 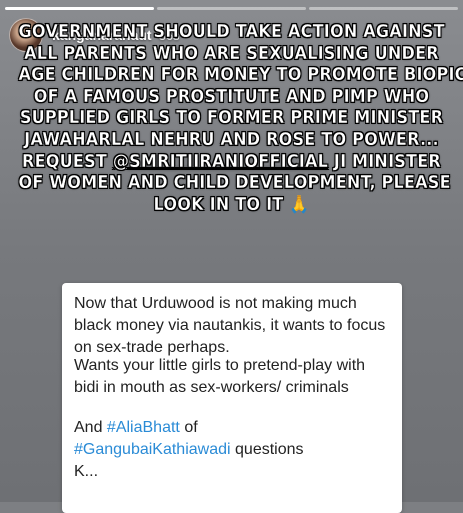 What do you see at coordinates (231, 96) in the screenshot?
I see `headline-line: OF A FAMOUS PROSTITUTE AND PIMP WHO` at bounding box center [231, 96].